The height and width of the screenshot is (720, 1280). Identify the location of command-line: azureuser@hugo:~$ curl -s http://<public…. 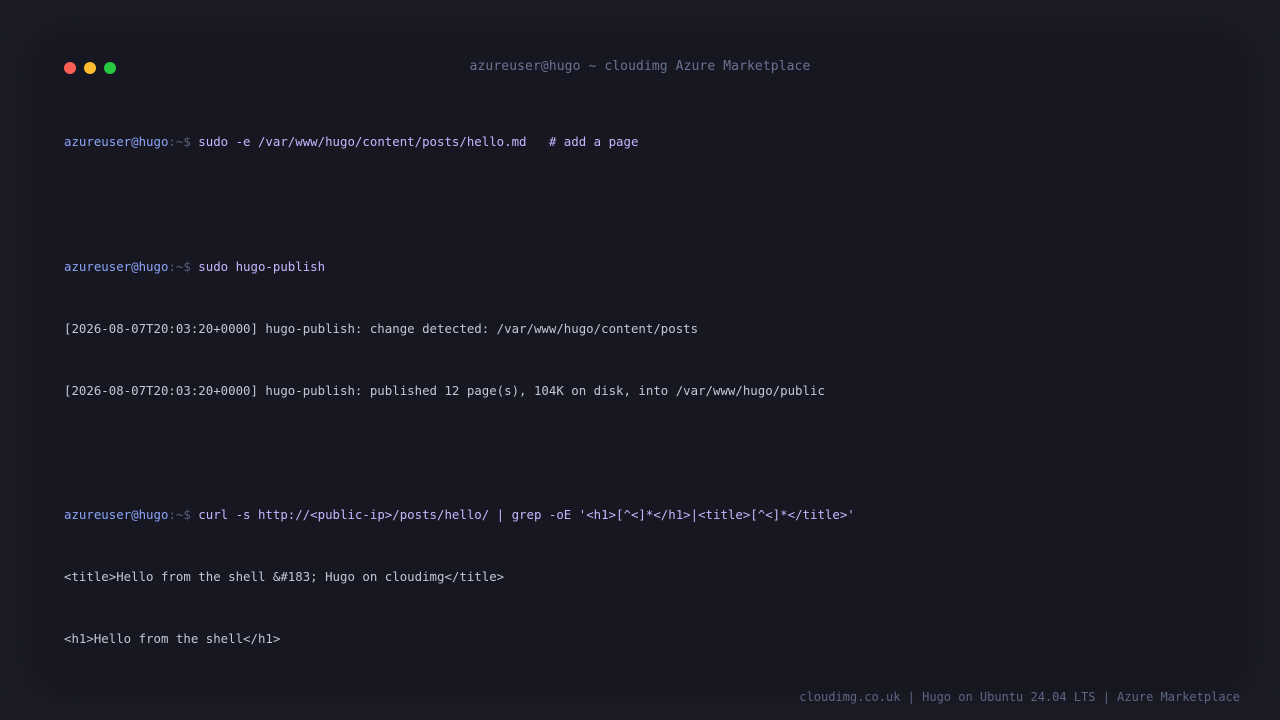
(639, 515).